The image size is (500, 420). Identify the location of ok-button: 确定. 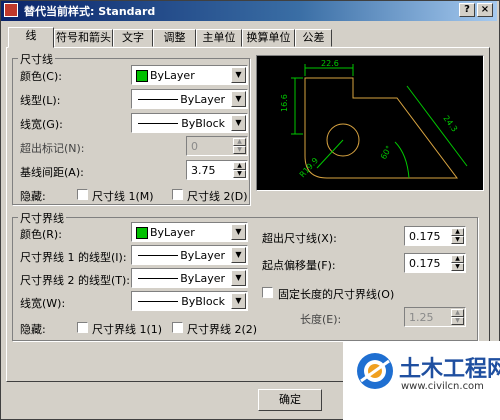
(290, 400).